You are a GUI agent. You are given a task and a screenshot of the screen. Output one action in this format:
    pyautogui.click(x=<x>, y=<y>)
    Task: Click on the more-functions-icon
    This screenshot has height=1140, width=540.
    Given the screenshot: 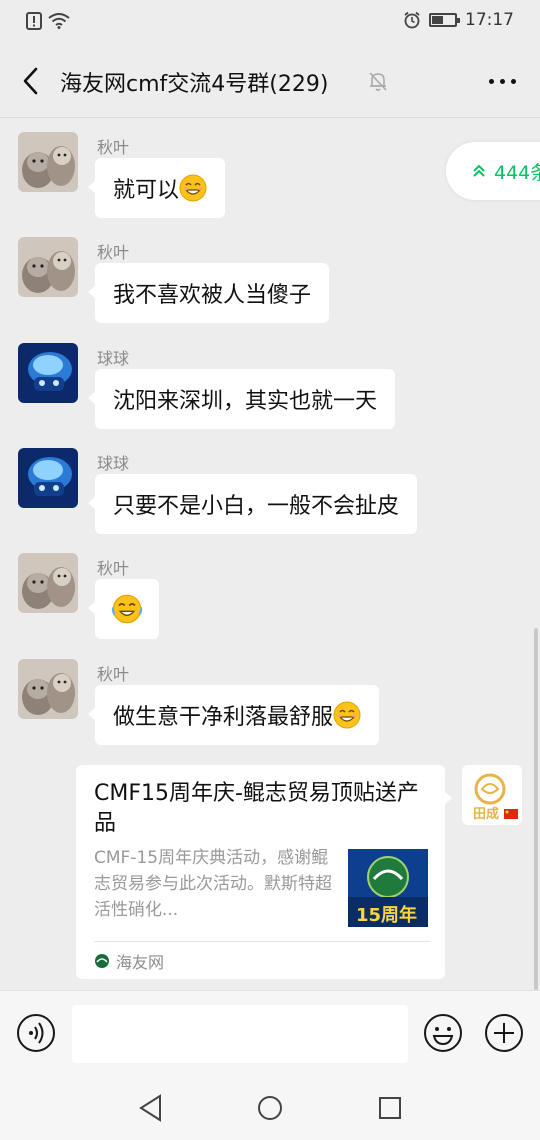 What is the action you would take?
    pyautogui.click(x=504, y=1033)
    